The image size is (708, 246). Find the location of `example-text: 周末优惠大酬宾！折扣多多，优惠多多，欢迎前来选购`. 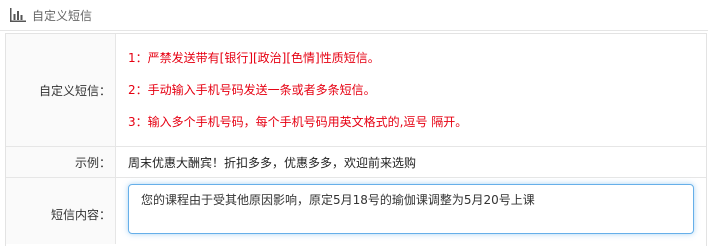

example-text: 周末优惠大酬宾！折扣多多，优惠多多，欢迎前来选购 is located at coordinates (272, 162).